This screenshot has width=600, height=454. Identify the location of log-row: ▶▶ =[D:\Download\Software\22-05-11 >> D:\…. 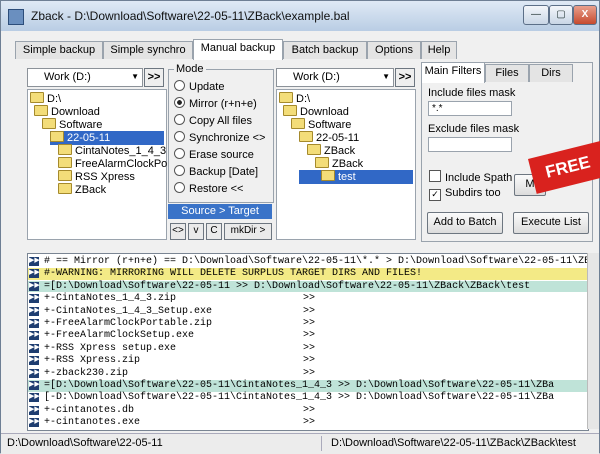
(308, 286).